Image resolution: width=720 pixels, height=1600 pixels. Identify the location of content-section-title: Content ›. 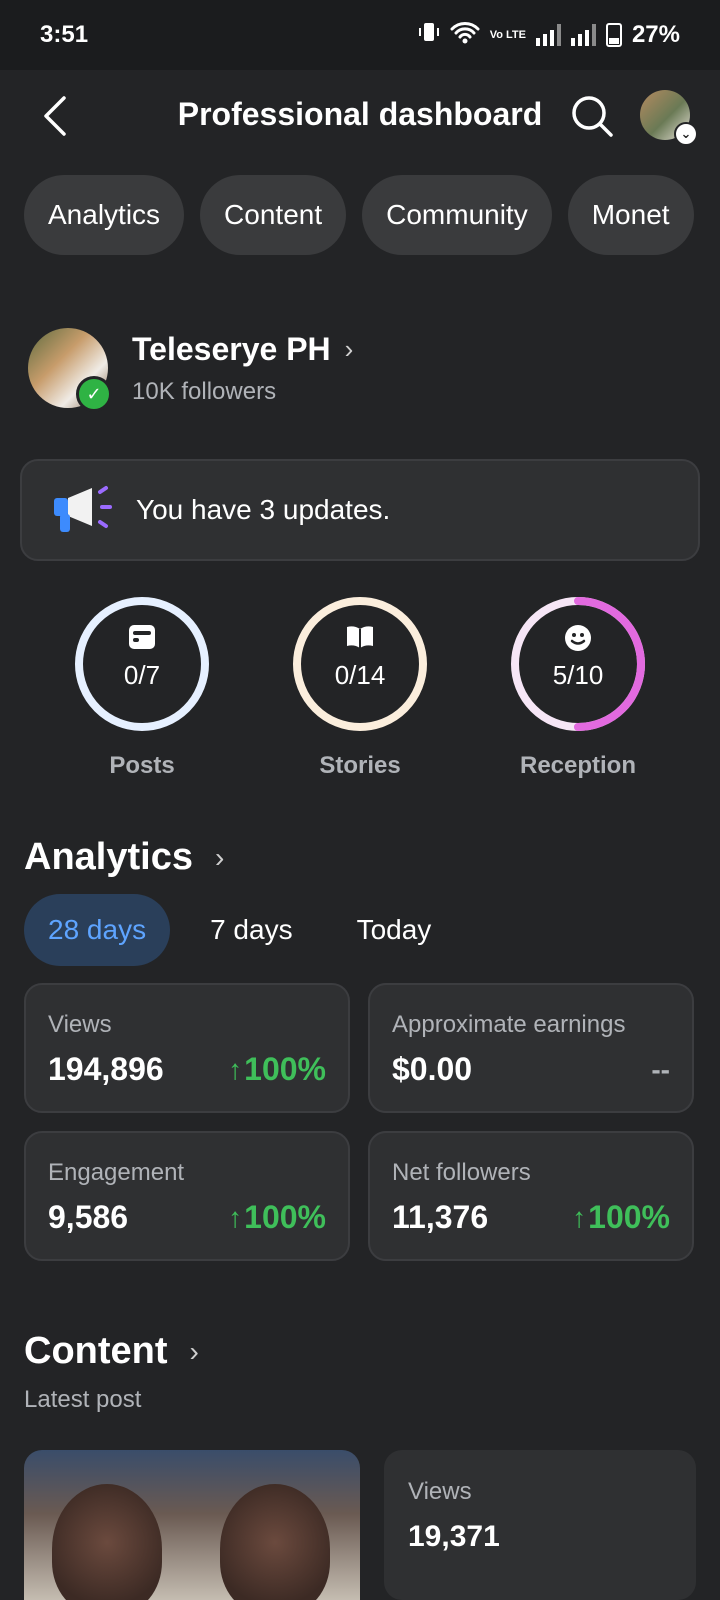
(111, 1351).